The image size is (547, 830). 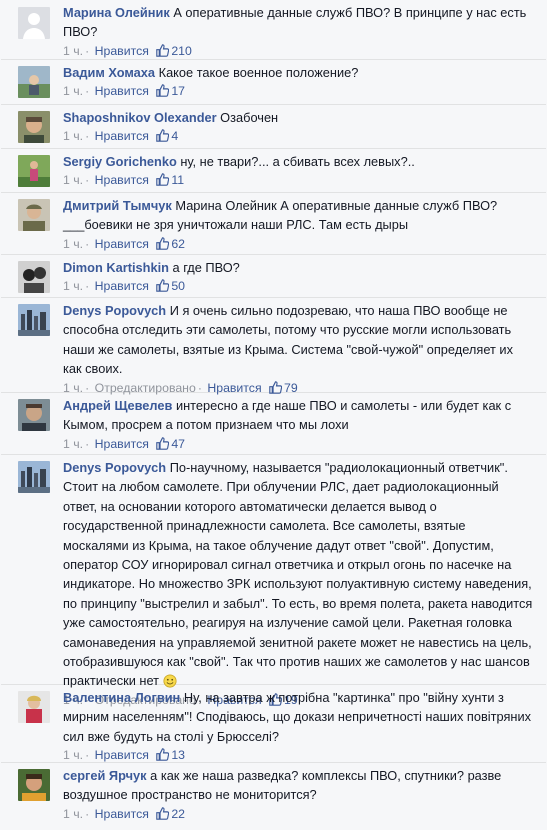 I want to click on like-count: 47, so click(x=178, y=444).